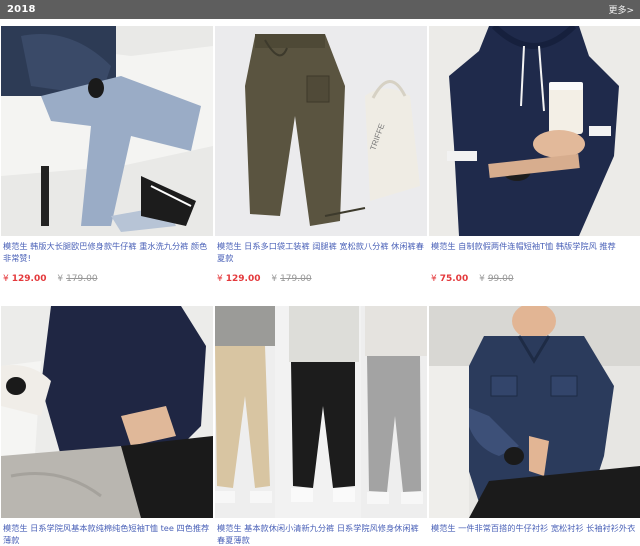 This screenshot has height=546, width=640. Describe the element at coordinates (107, 252) in the screenshot. I see `product-title-link: 模范生 韩版大长腿欧巴修身款牛仔裤 重水洗九分裤 颜色非常赞!` at that location.